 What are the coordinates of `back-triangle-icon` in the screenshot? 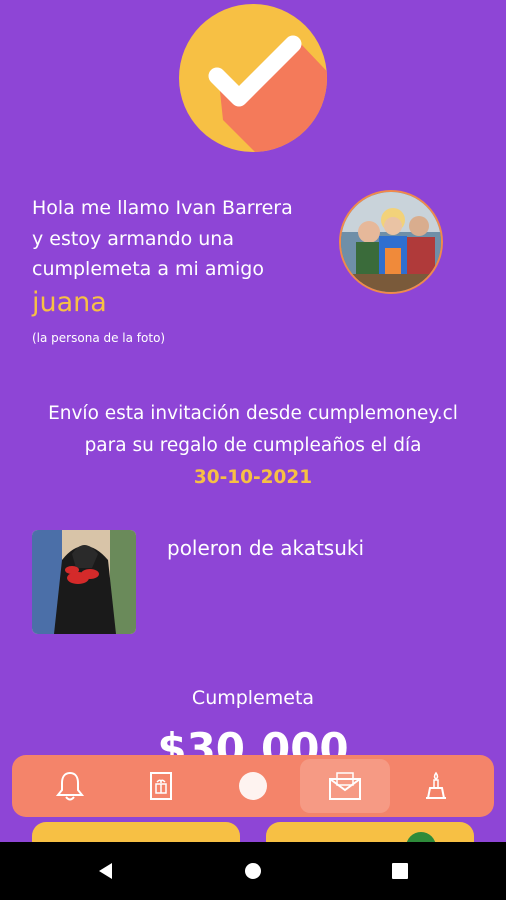 It's located at (105, 871).